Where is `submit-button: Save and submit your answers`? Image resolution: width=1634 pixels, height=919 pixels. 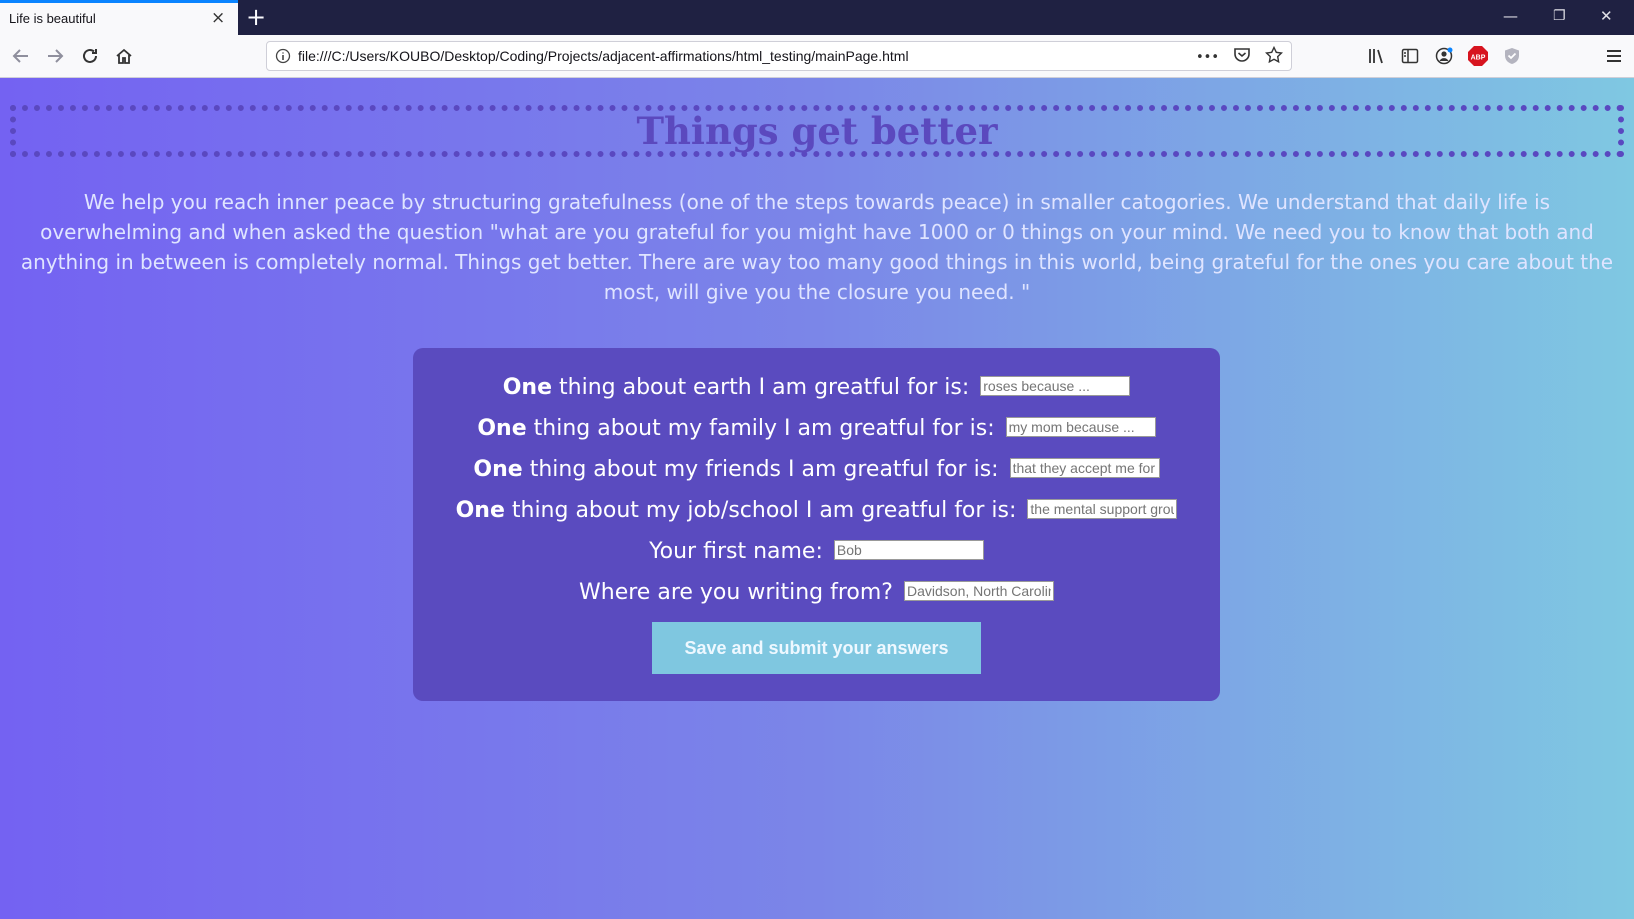
submit-button: Save and submit your answers is located at coordinates (816, 648).